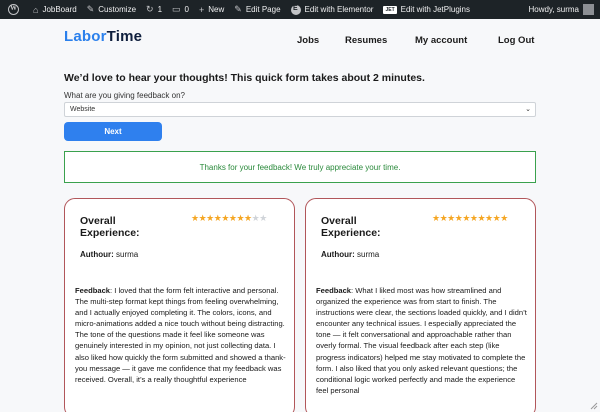 The height and width of the screenshot is (412, 600). What do you see at coordinates (238, 9) in the screenshot?
I see `pencil-icon: ✎` at bounding box center [238, 9].